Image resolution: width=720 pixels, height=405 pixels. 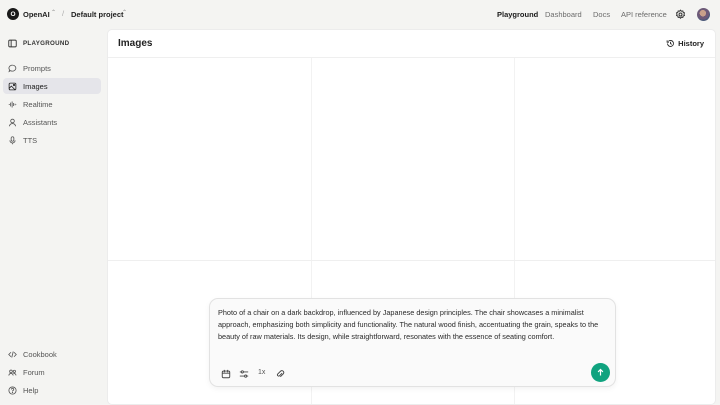 What do you see at coordinates (703, 14) in the screenshot?
I see `user-avatar` at bounding box center [703, 14].